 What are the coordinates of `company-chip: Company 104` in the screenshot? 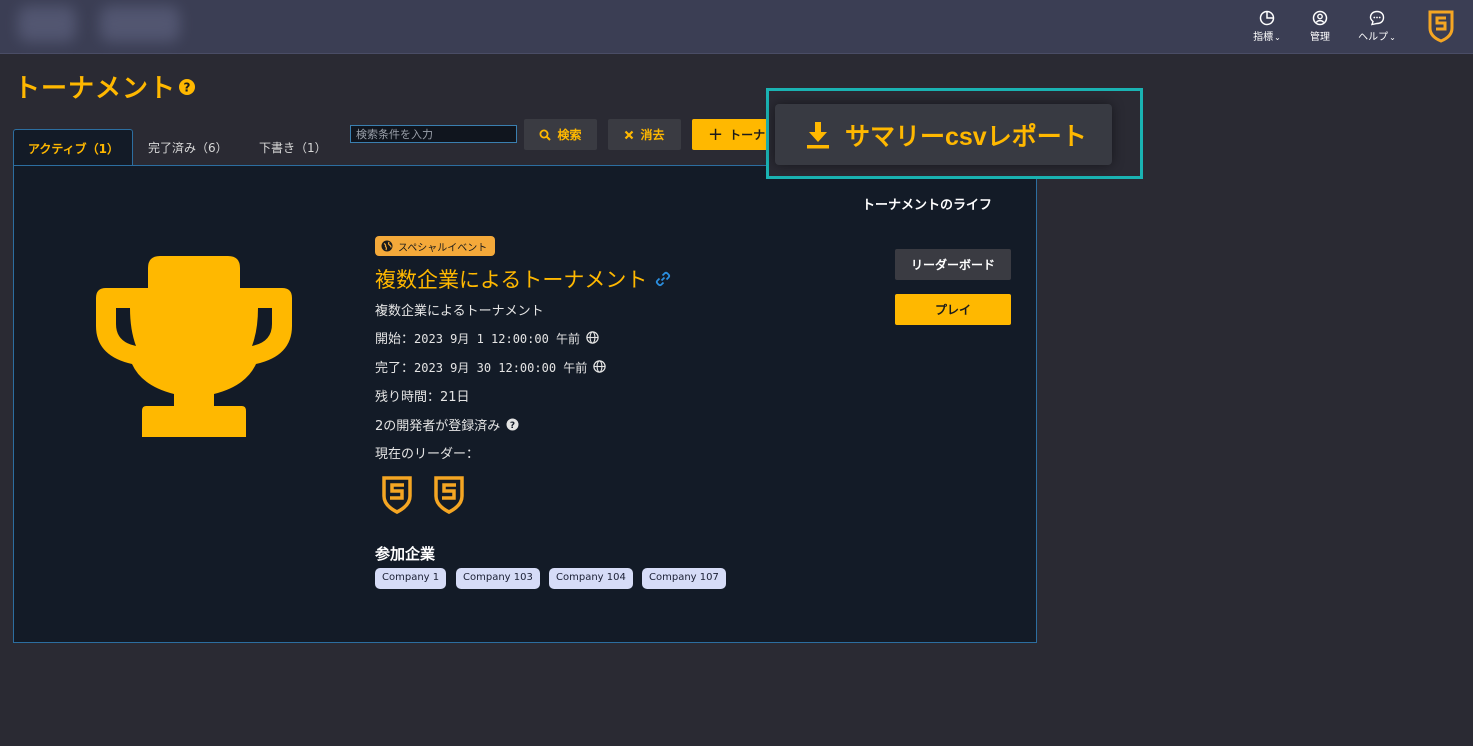 It's located at (591, 578).